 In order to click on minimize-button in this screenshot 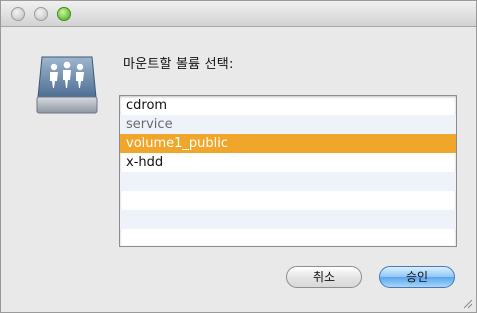, I will do `click(41, 14)`.